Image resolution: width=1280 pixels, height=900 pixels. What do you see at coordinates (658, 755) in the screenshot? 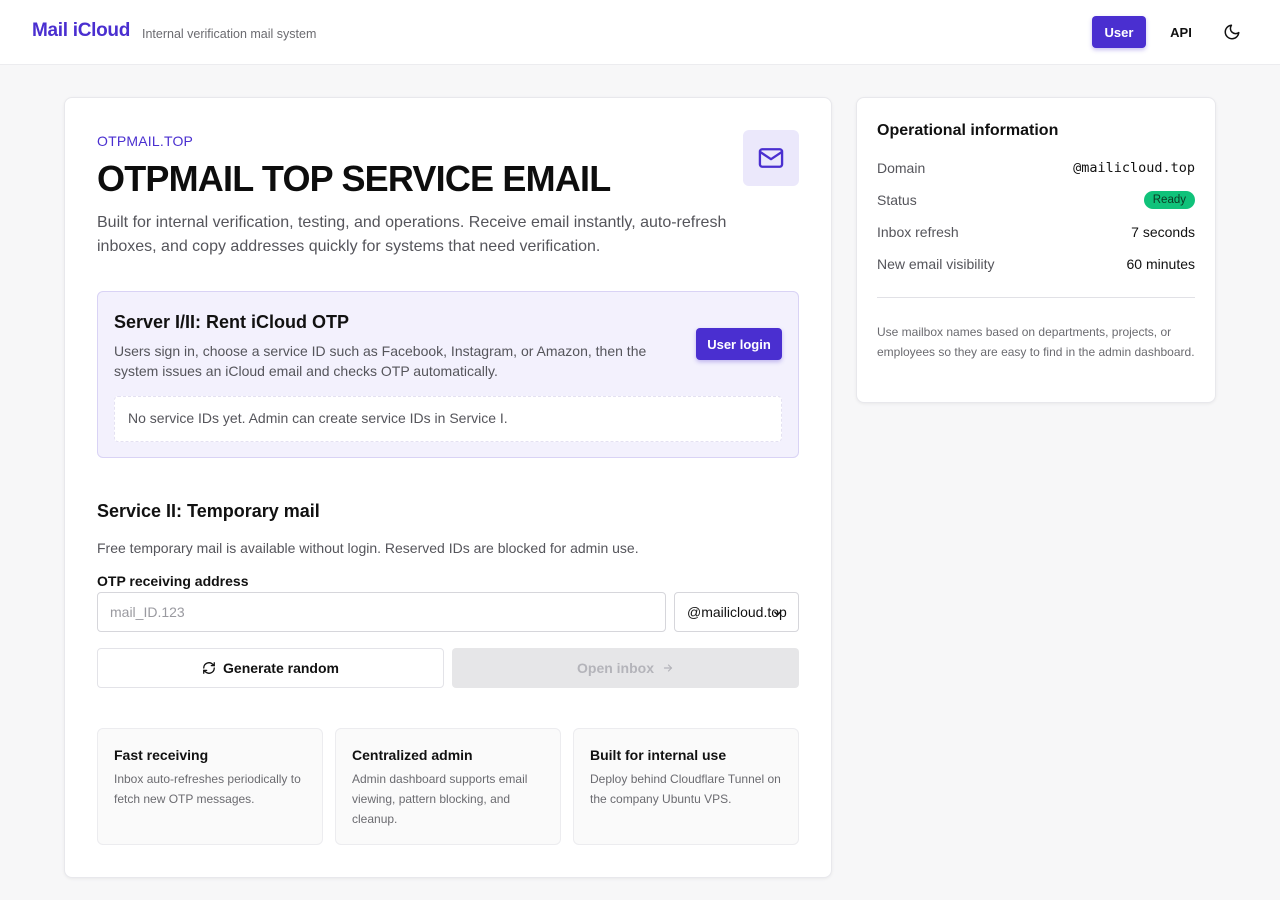
I see `feature-title: Built for internal use` at bounding box center [658, 755].